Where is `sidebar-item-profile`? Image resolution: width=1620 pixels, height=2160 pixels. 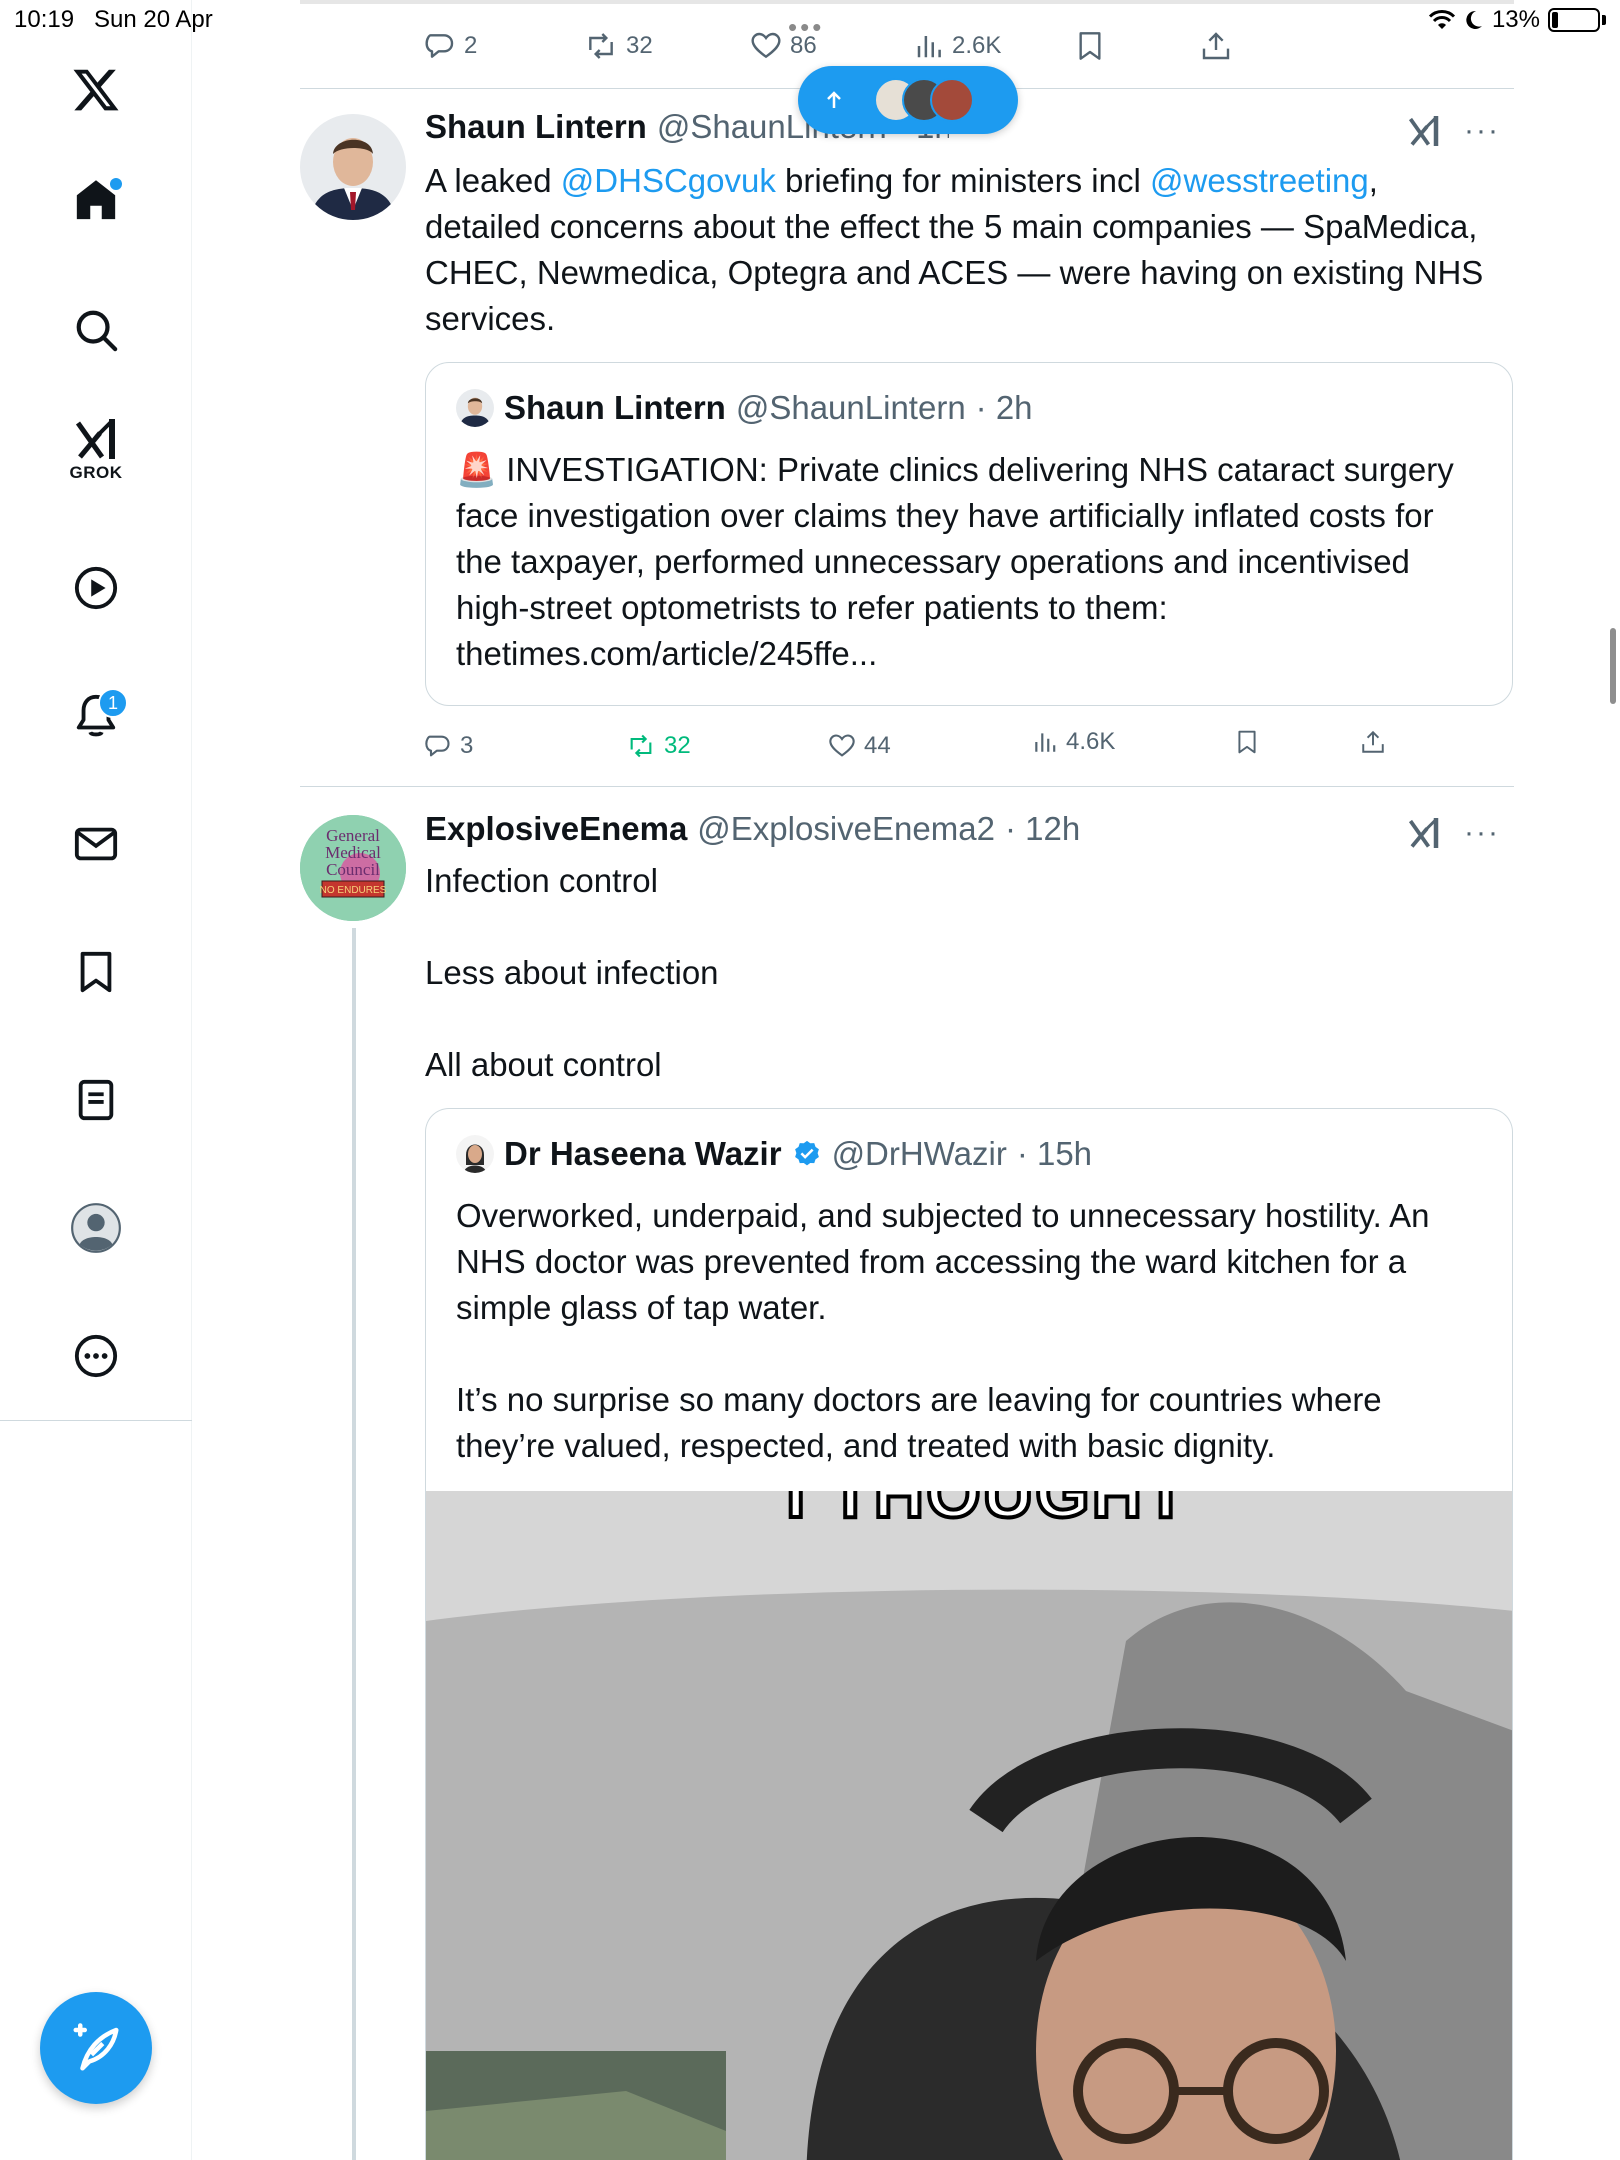
sidebar-item-profile is located at coordinates (96, 1228).